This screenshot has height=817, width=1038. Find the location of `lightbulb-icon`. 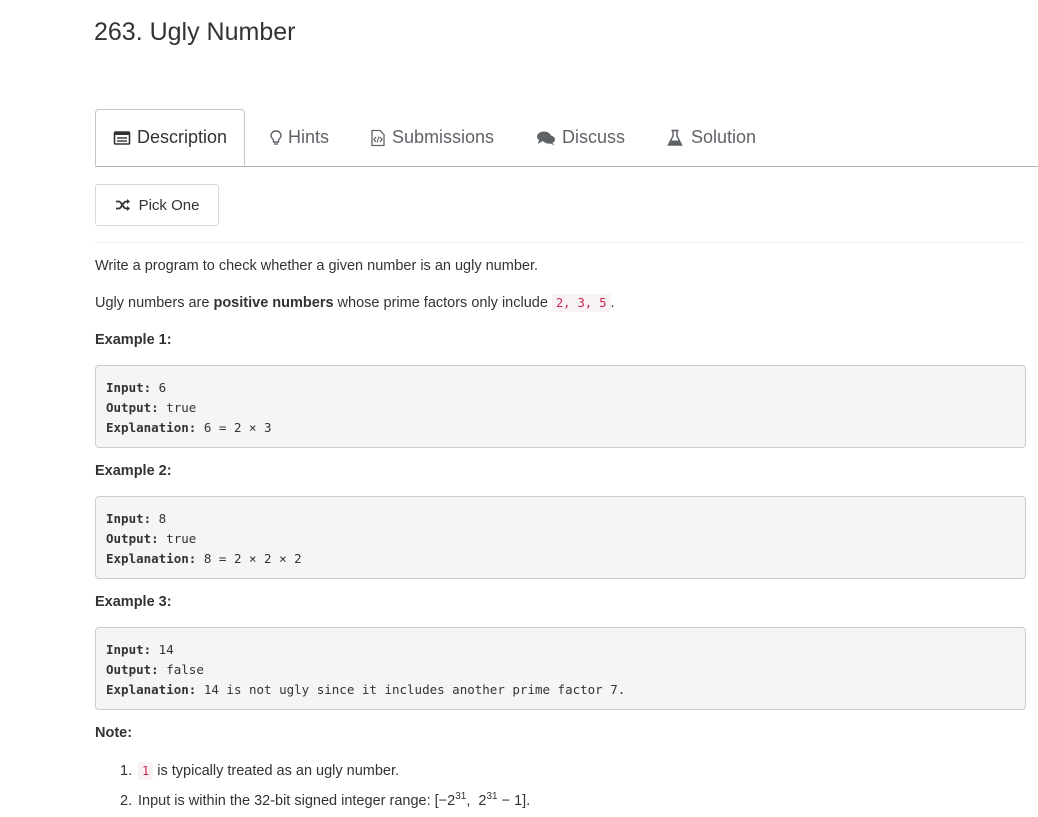

lightbulb-icon is located at coordinates (276, 138).